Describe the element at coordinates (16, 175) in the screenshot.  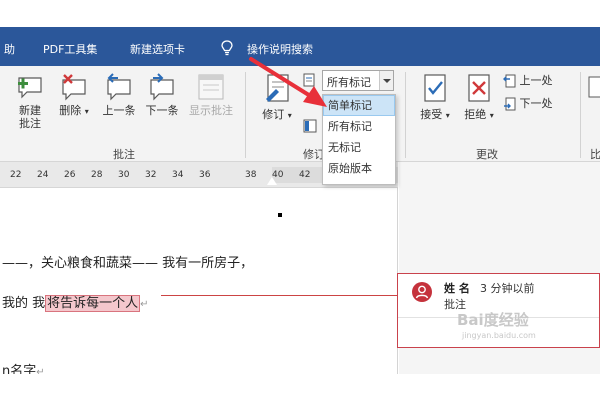
I see `ruler-tick: 22` at that location.